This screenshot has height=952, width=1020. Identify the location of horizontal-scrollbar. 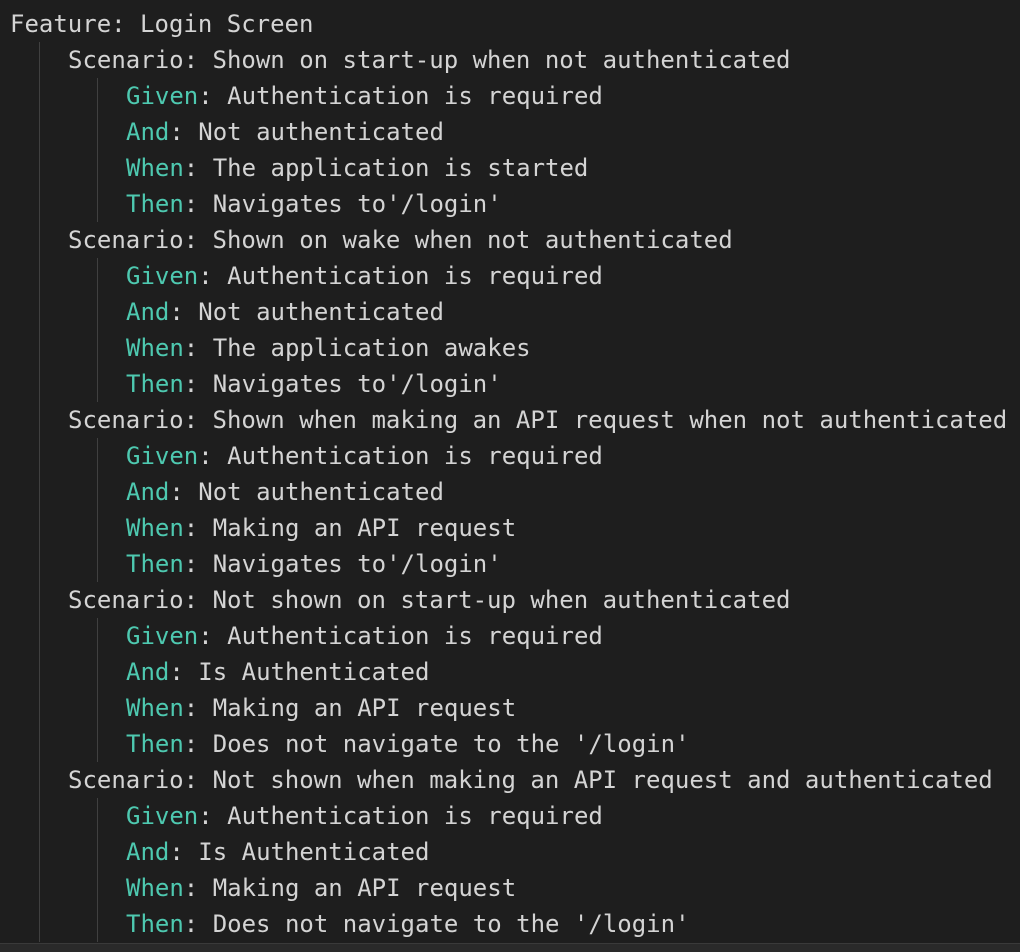
(510, 947).